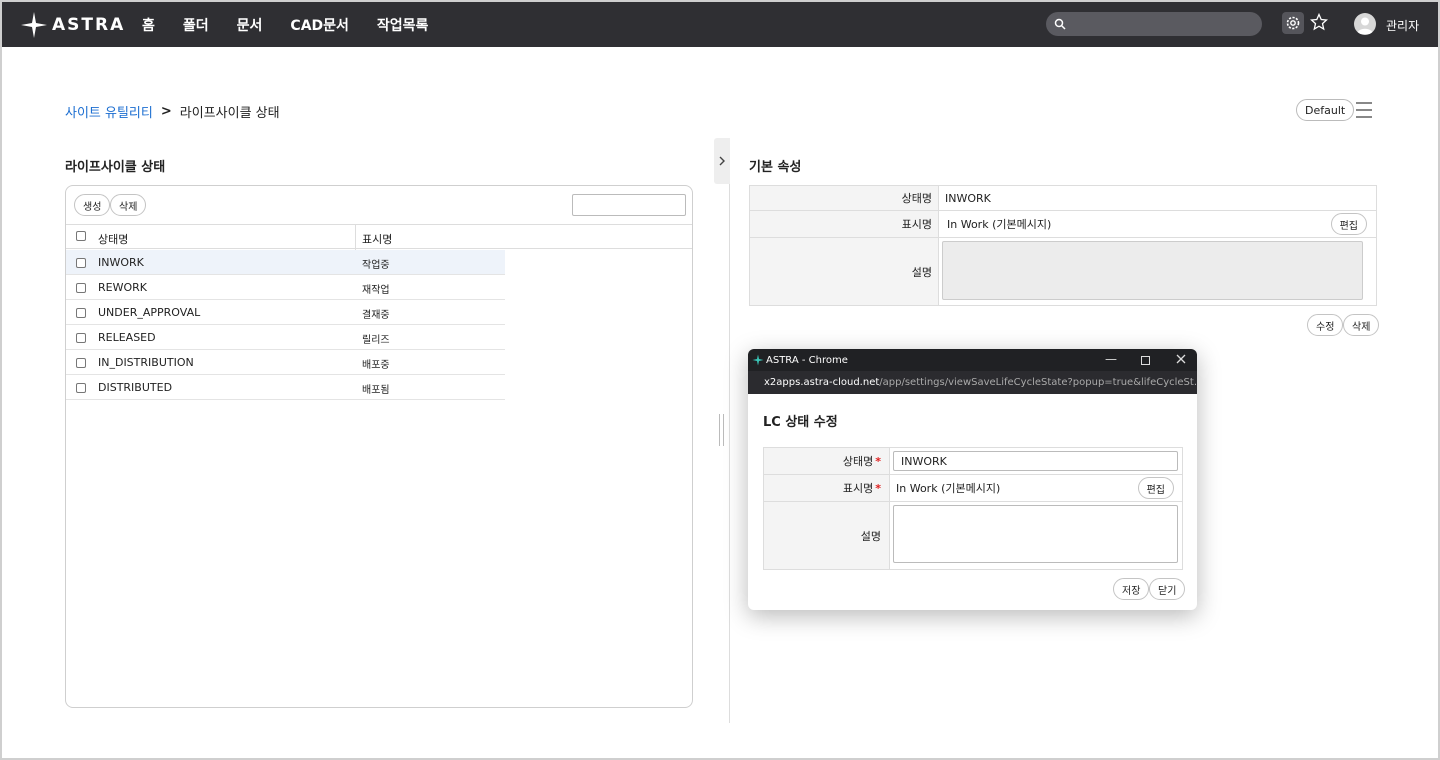 Image resolution: width=1440 pixels, height=760 pixels. What do you see at coordinates (629, 205) in the screenshot?
I see `list-filter-input` at bounding box center [629, 205].